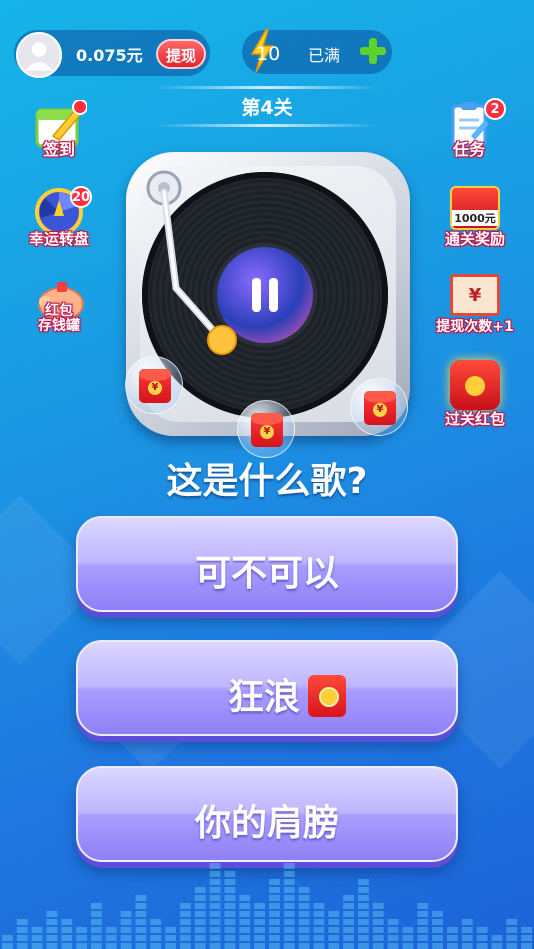 The height and width of the screenshot is (949, 534). I want to click on level-header: 第4关, so click(267, 107).